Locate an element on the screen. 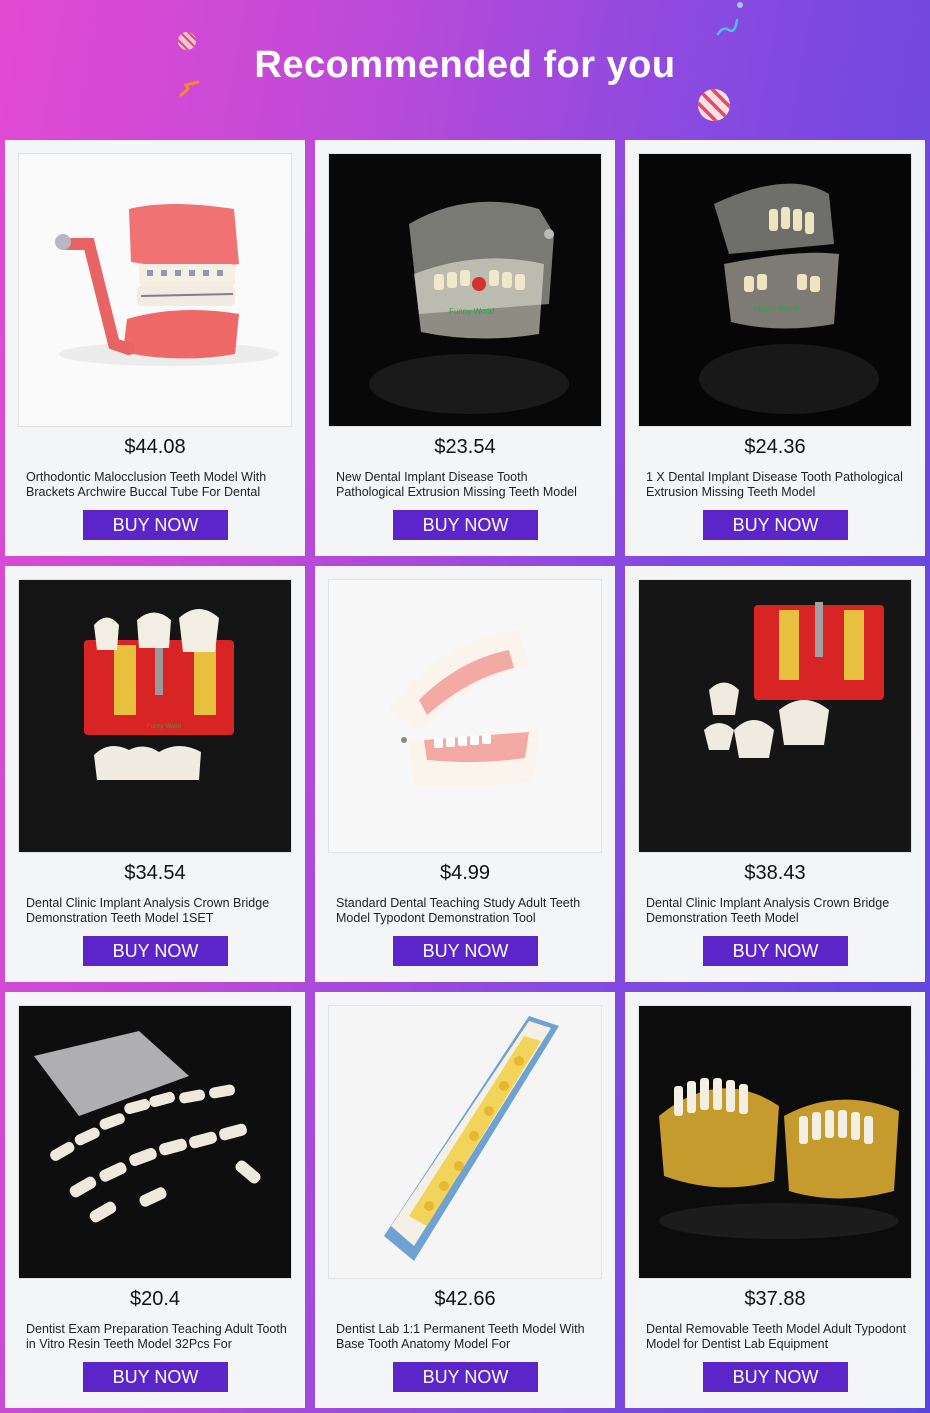 This screenshot has height=1413, width=930. product-price: $24.36 is located at coordinates (775, 447).